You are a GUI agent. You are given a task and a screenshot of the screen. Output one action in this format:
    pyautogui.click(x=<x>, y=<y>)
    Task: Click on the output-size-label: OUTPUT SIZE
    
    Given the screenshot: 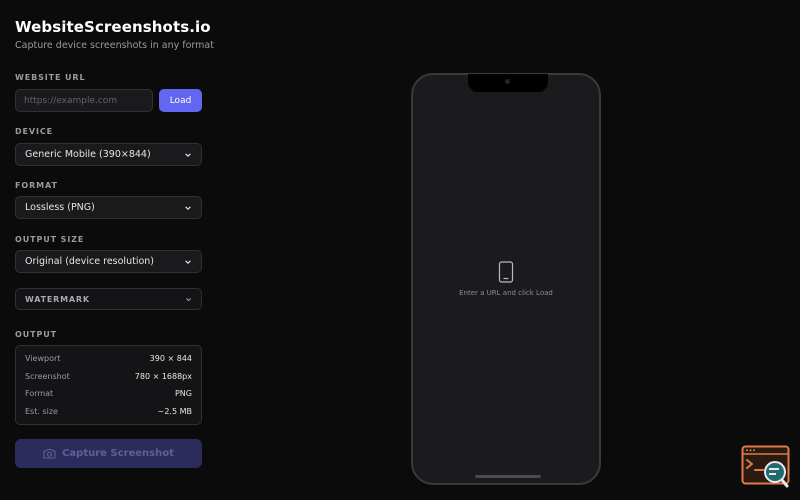 What is the action you would take?
    pyautogui.click(x=50, y=239)
    